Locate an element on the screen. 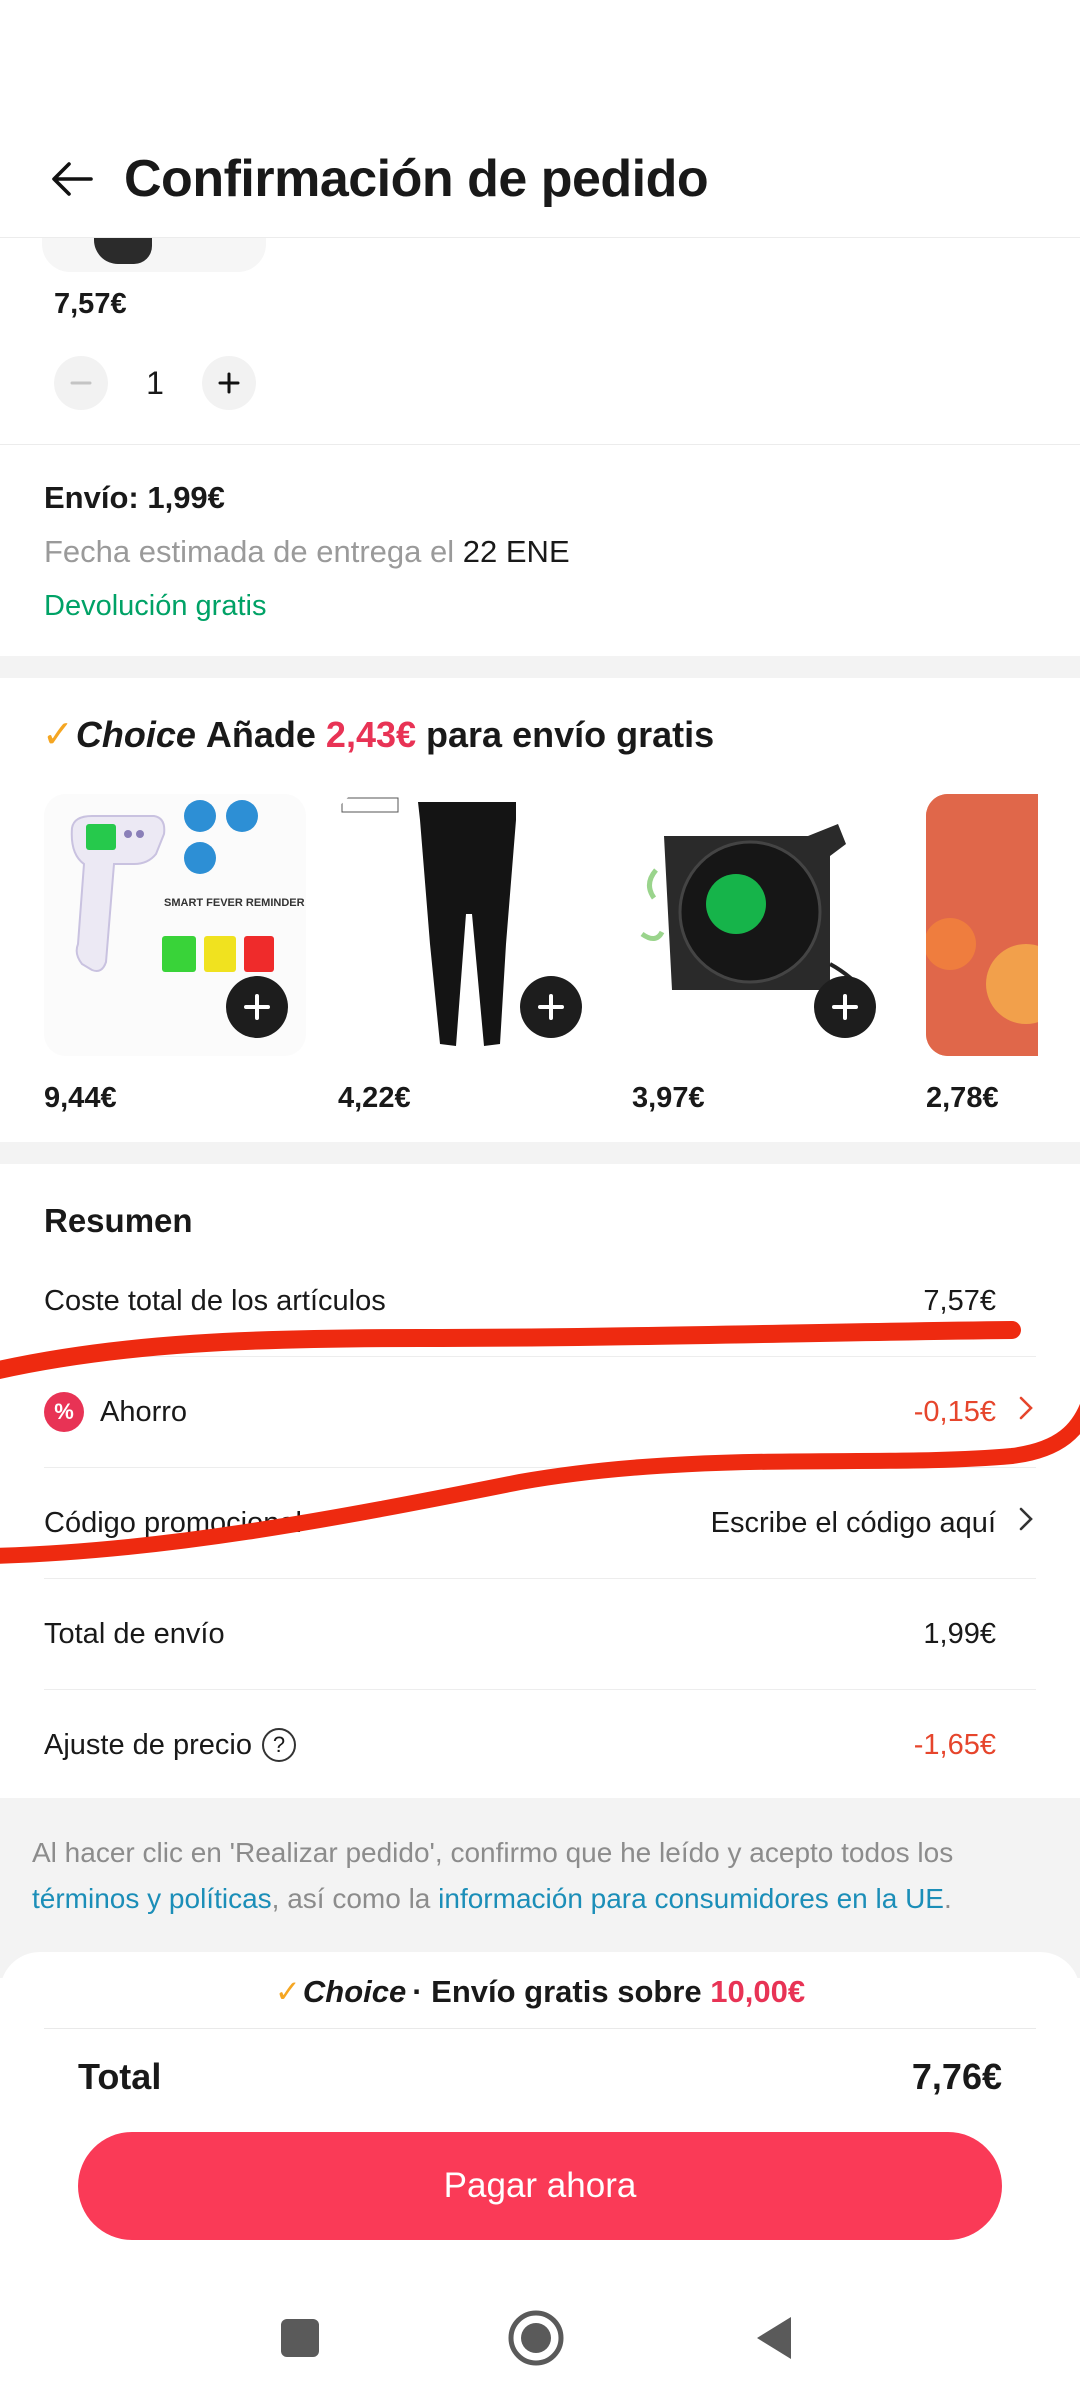 The width and height of the screenshot is (1080, 2400). product-card: SMART FEVER REMINDER 9,44€ is located at coordinates (175, 954).